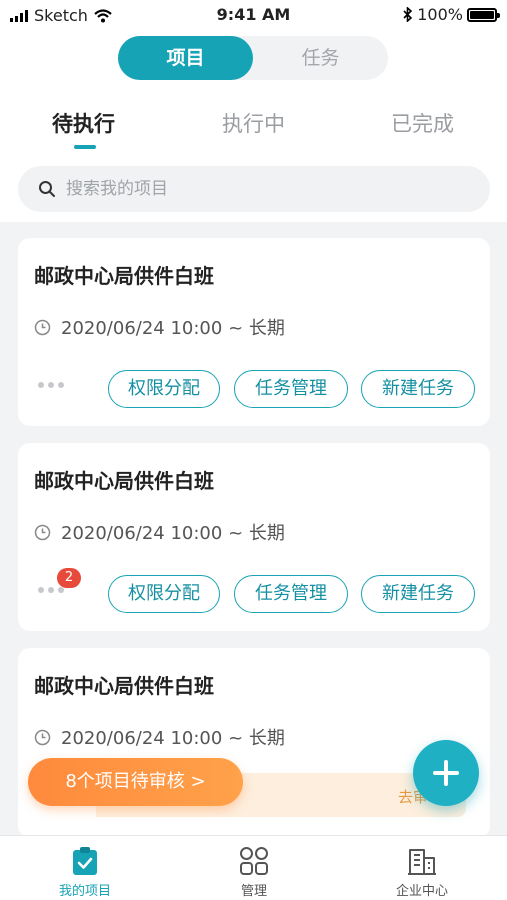 The image size is (507, 900). Describe the element at coordinates (85, 147) in the screenshot. I see `tab-indicator` at that location.